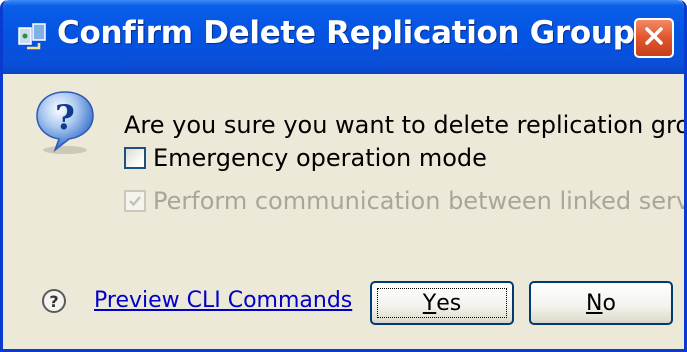 This screenshot has width=687, height=352. What do you see at coordinates (346, 33) in the screenshot?
I see `window-title: Confirm Delete Replication Group` at bounding box center [346, 33].